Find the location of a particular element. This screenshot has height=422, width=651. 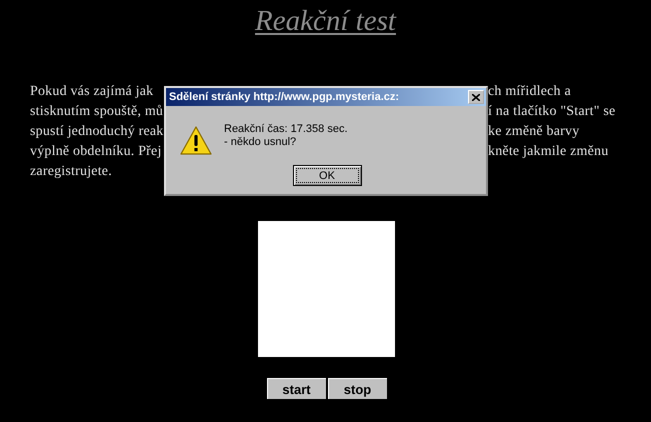

dialog-title: Sdělení stránky http://www.pgp.mysteria.cz: is located at coordinates (284, 97).